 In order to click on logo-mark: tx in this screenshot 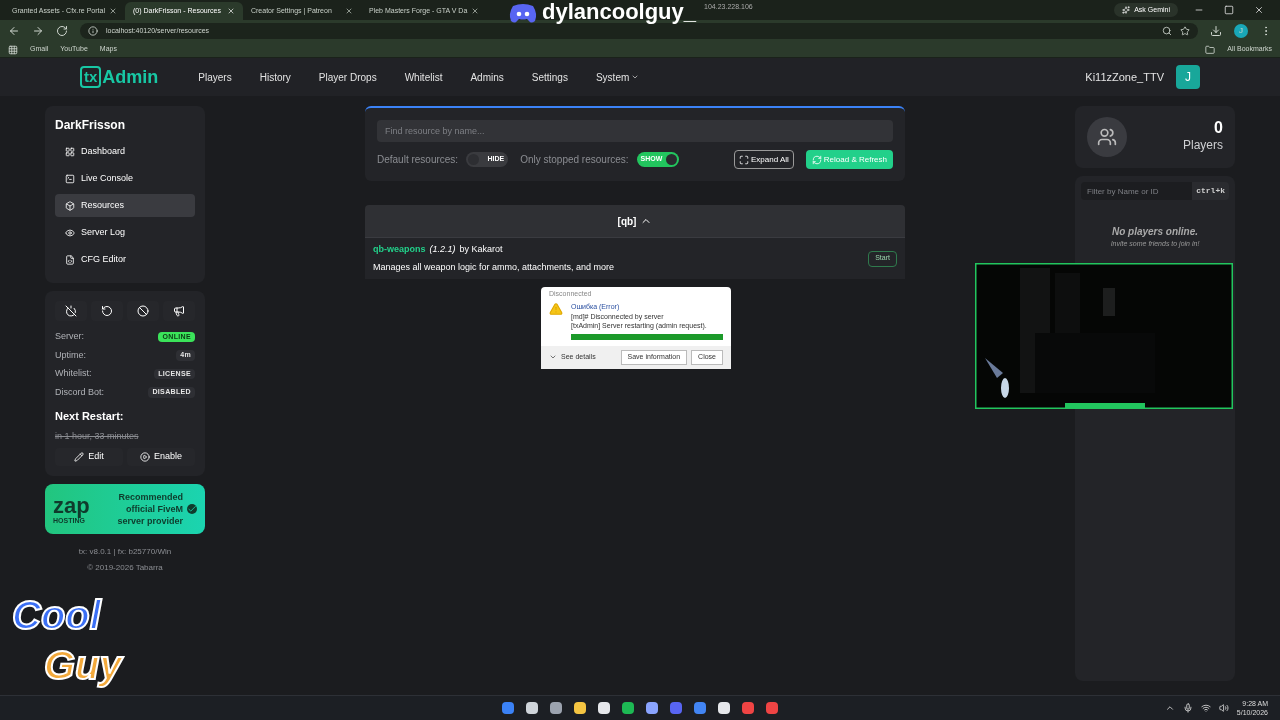, I will do `click(91, 77)`.